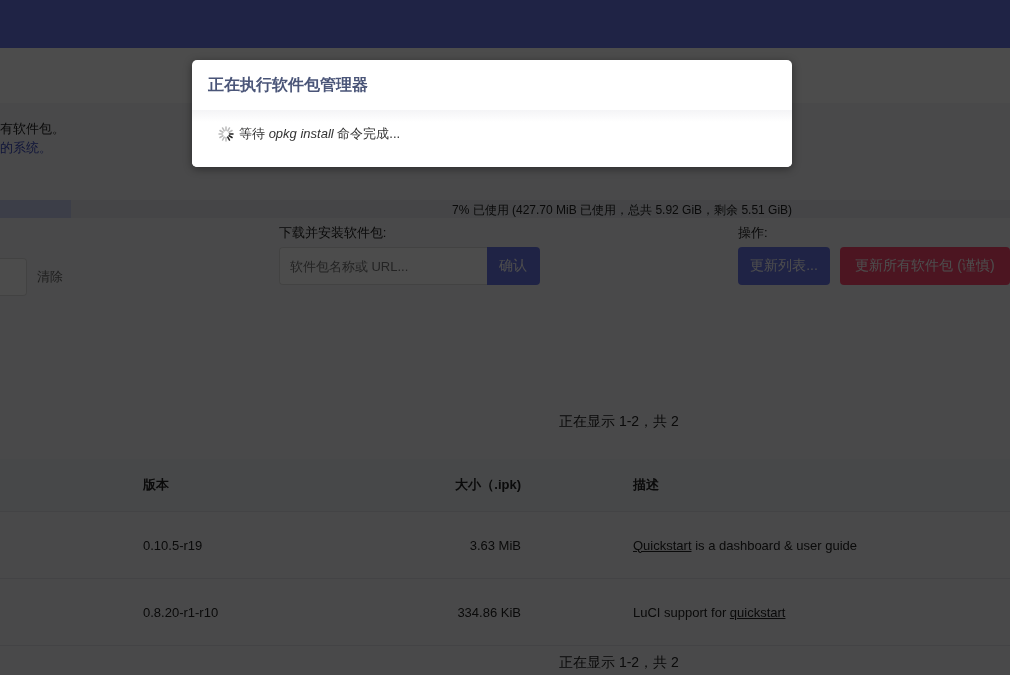  What do you see at coordinates (757, 612) in the screenshot?
I see `package-link: quickstart` at bounding box center [757, 612].